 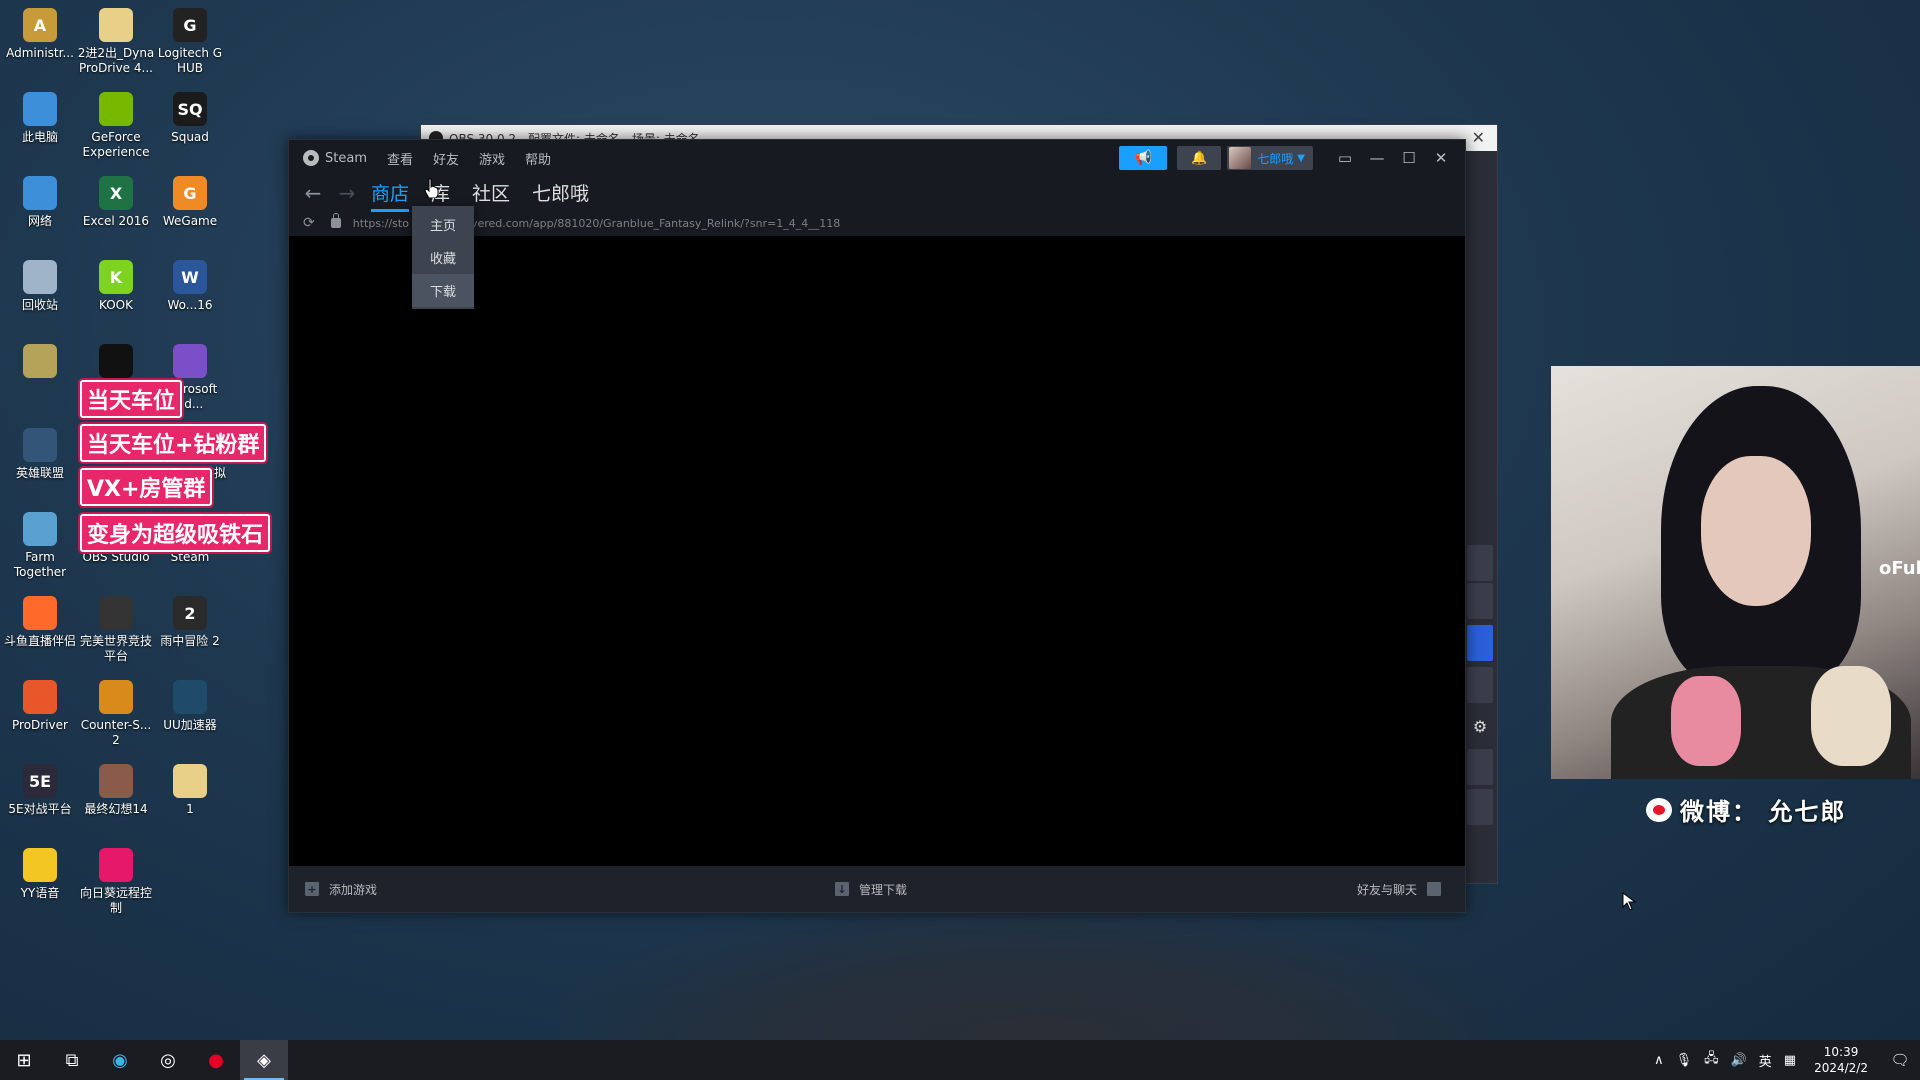 What do you see at coordinates (347, 193) in the screenshot?
I see `forward-arrow-icon: →` at bounding box center [347, 193].